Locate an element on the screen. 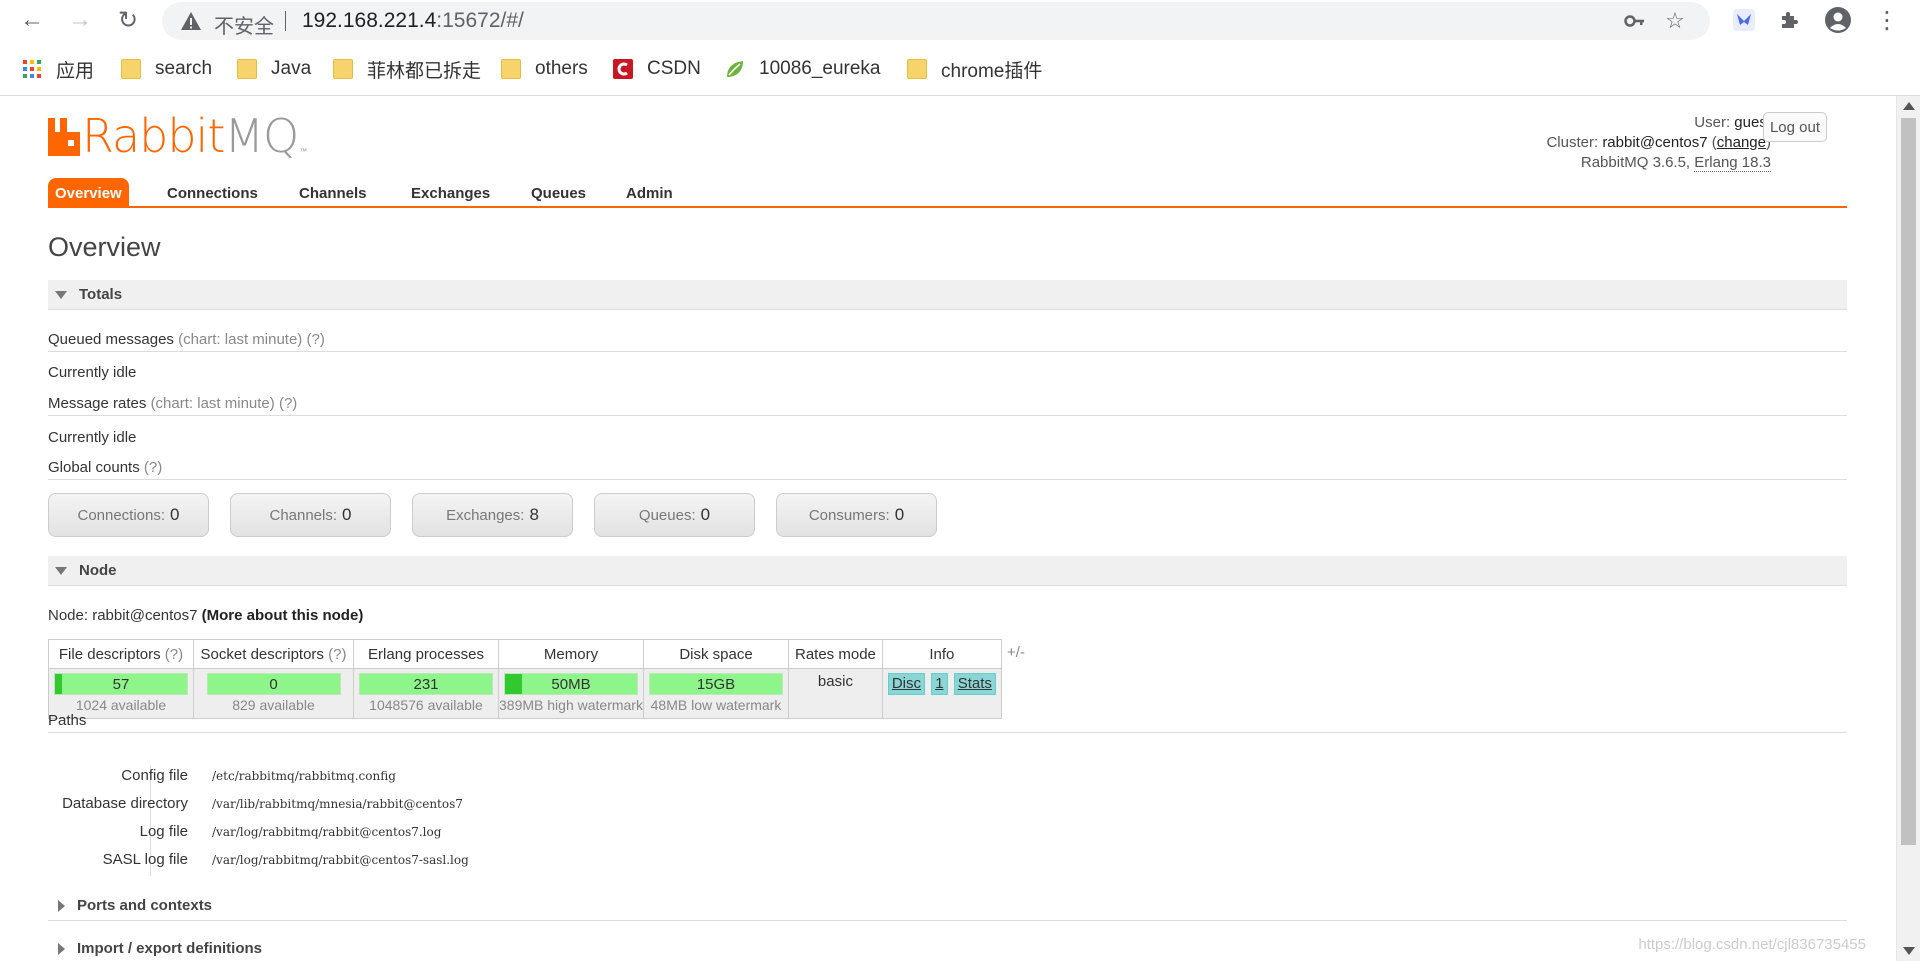 The image size is (1920, 961). bookmark-label: search is located at coordinates (184, 68).